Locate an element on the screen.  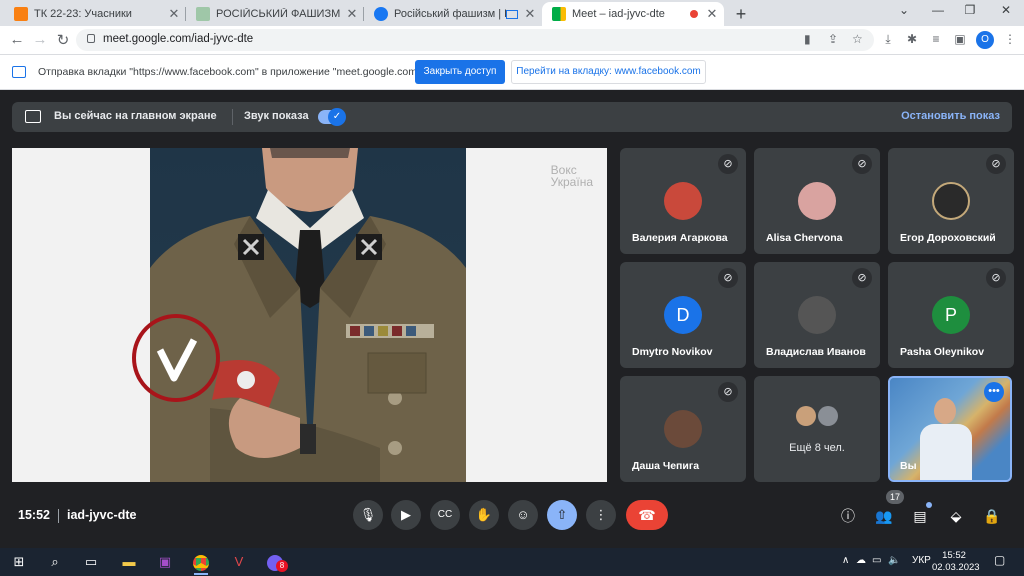
language-indicator: УКР is located at coordinates (921, 560).